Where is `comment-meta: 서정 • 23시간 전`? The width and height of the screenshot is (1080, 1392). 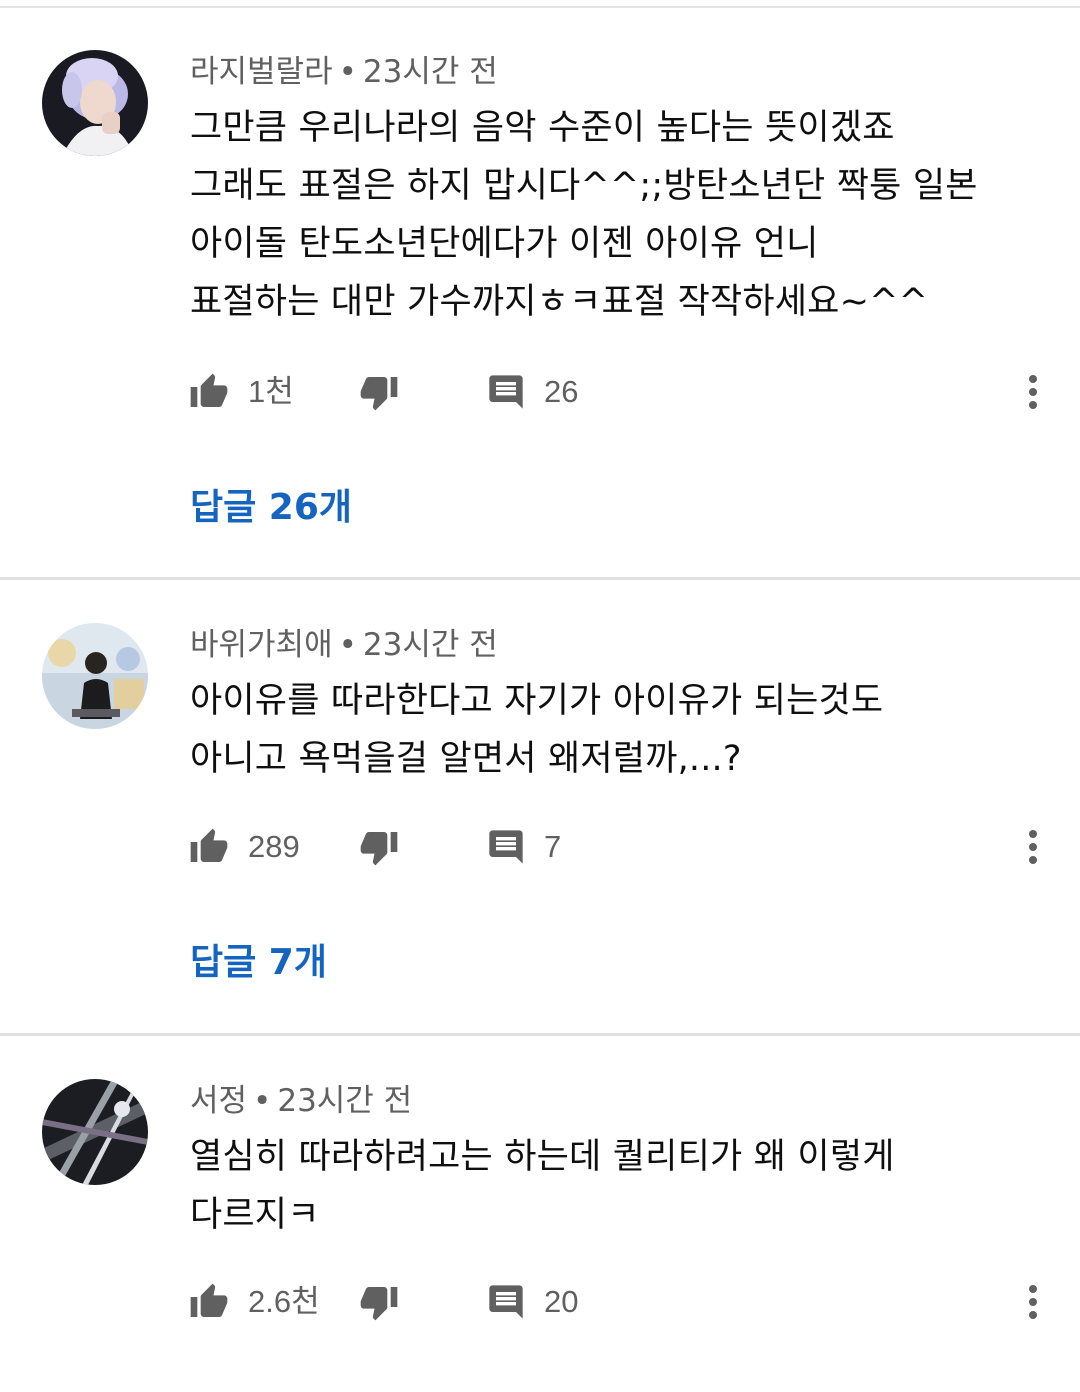 comment-meta: 서정 • 23시간 전 is located at coordinates (301, 1101).